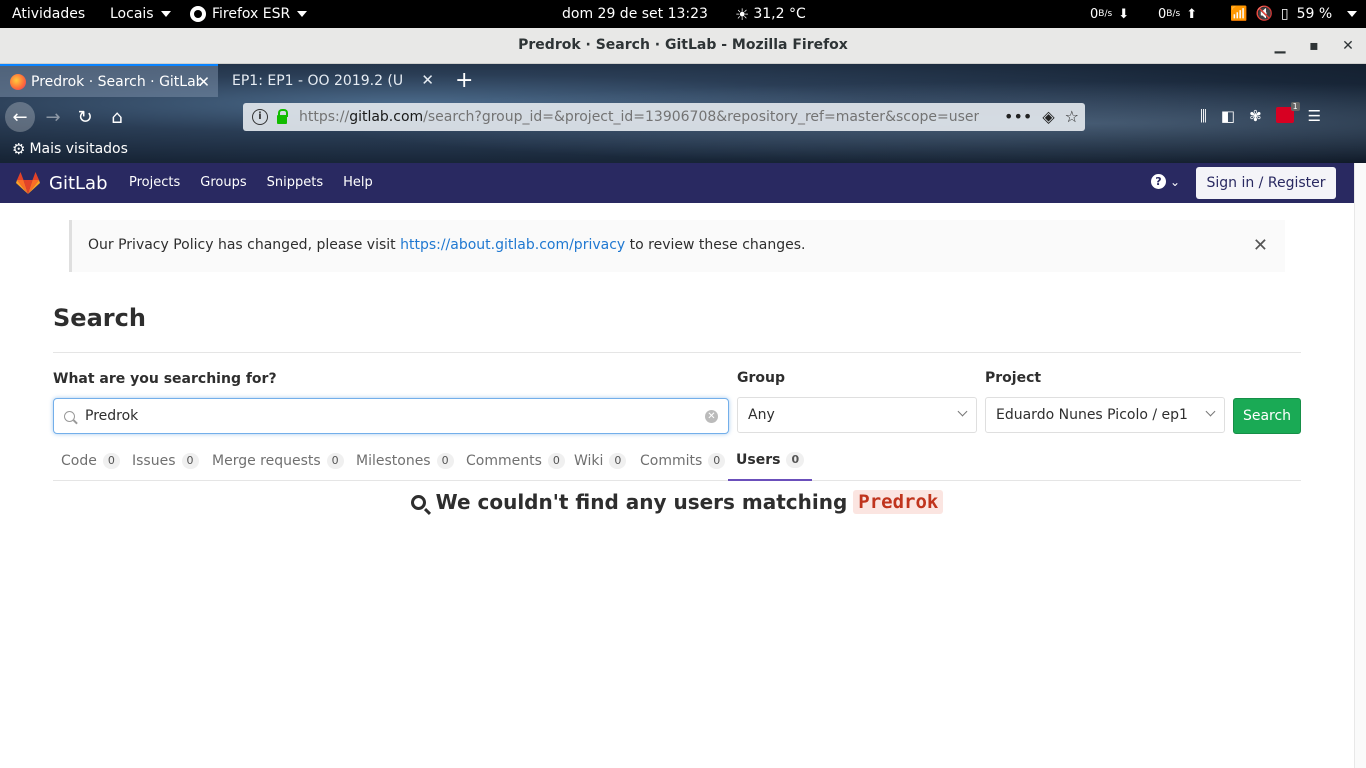 The image size is (1366, 768). I want to click on system-menu: 📶 🔇 ▯ 59 %, so click(1294, 14).